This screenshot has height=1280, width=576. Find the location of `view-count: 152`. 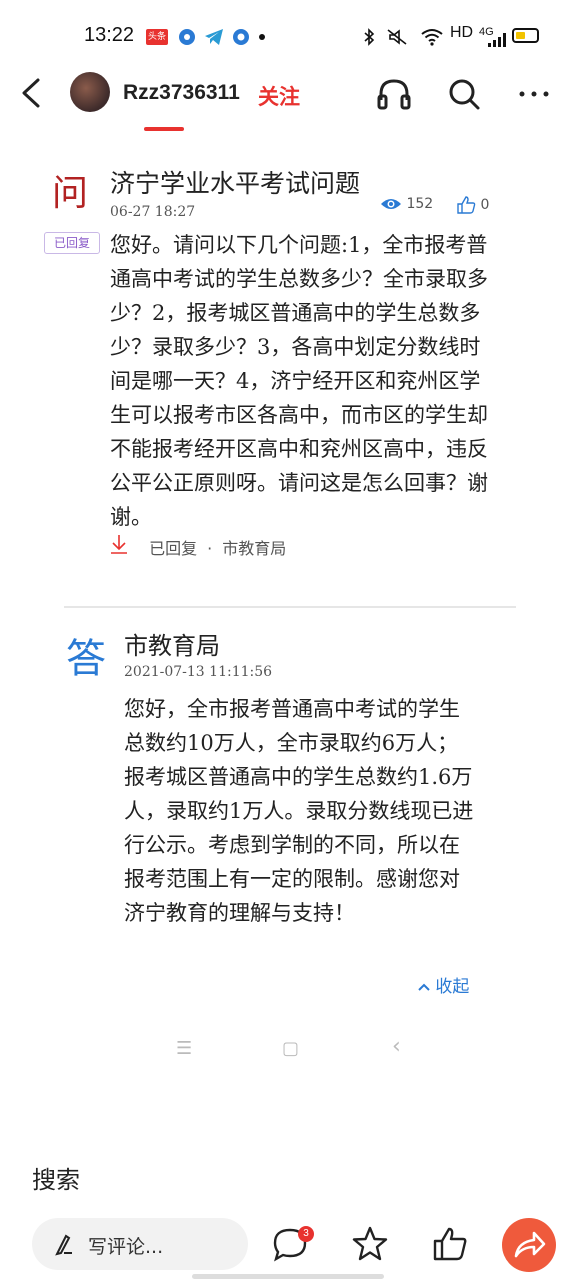

view-count: 152 is located at coordinates (406, 206).